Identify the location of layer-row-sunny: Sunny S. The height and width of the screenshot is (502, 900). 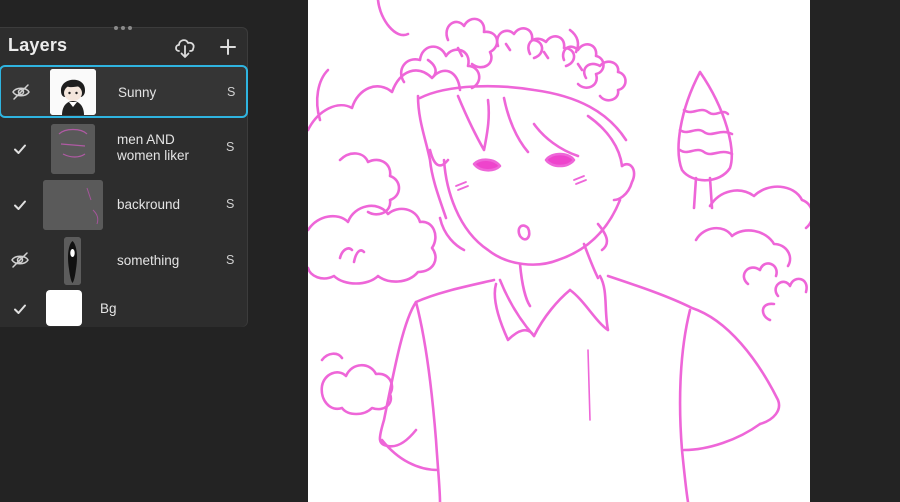
(124, 91).